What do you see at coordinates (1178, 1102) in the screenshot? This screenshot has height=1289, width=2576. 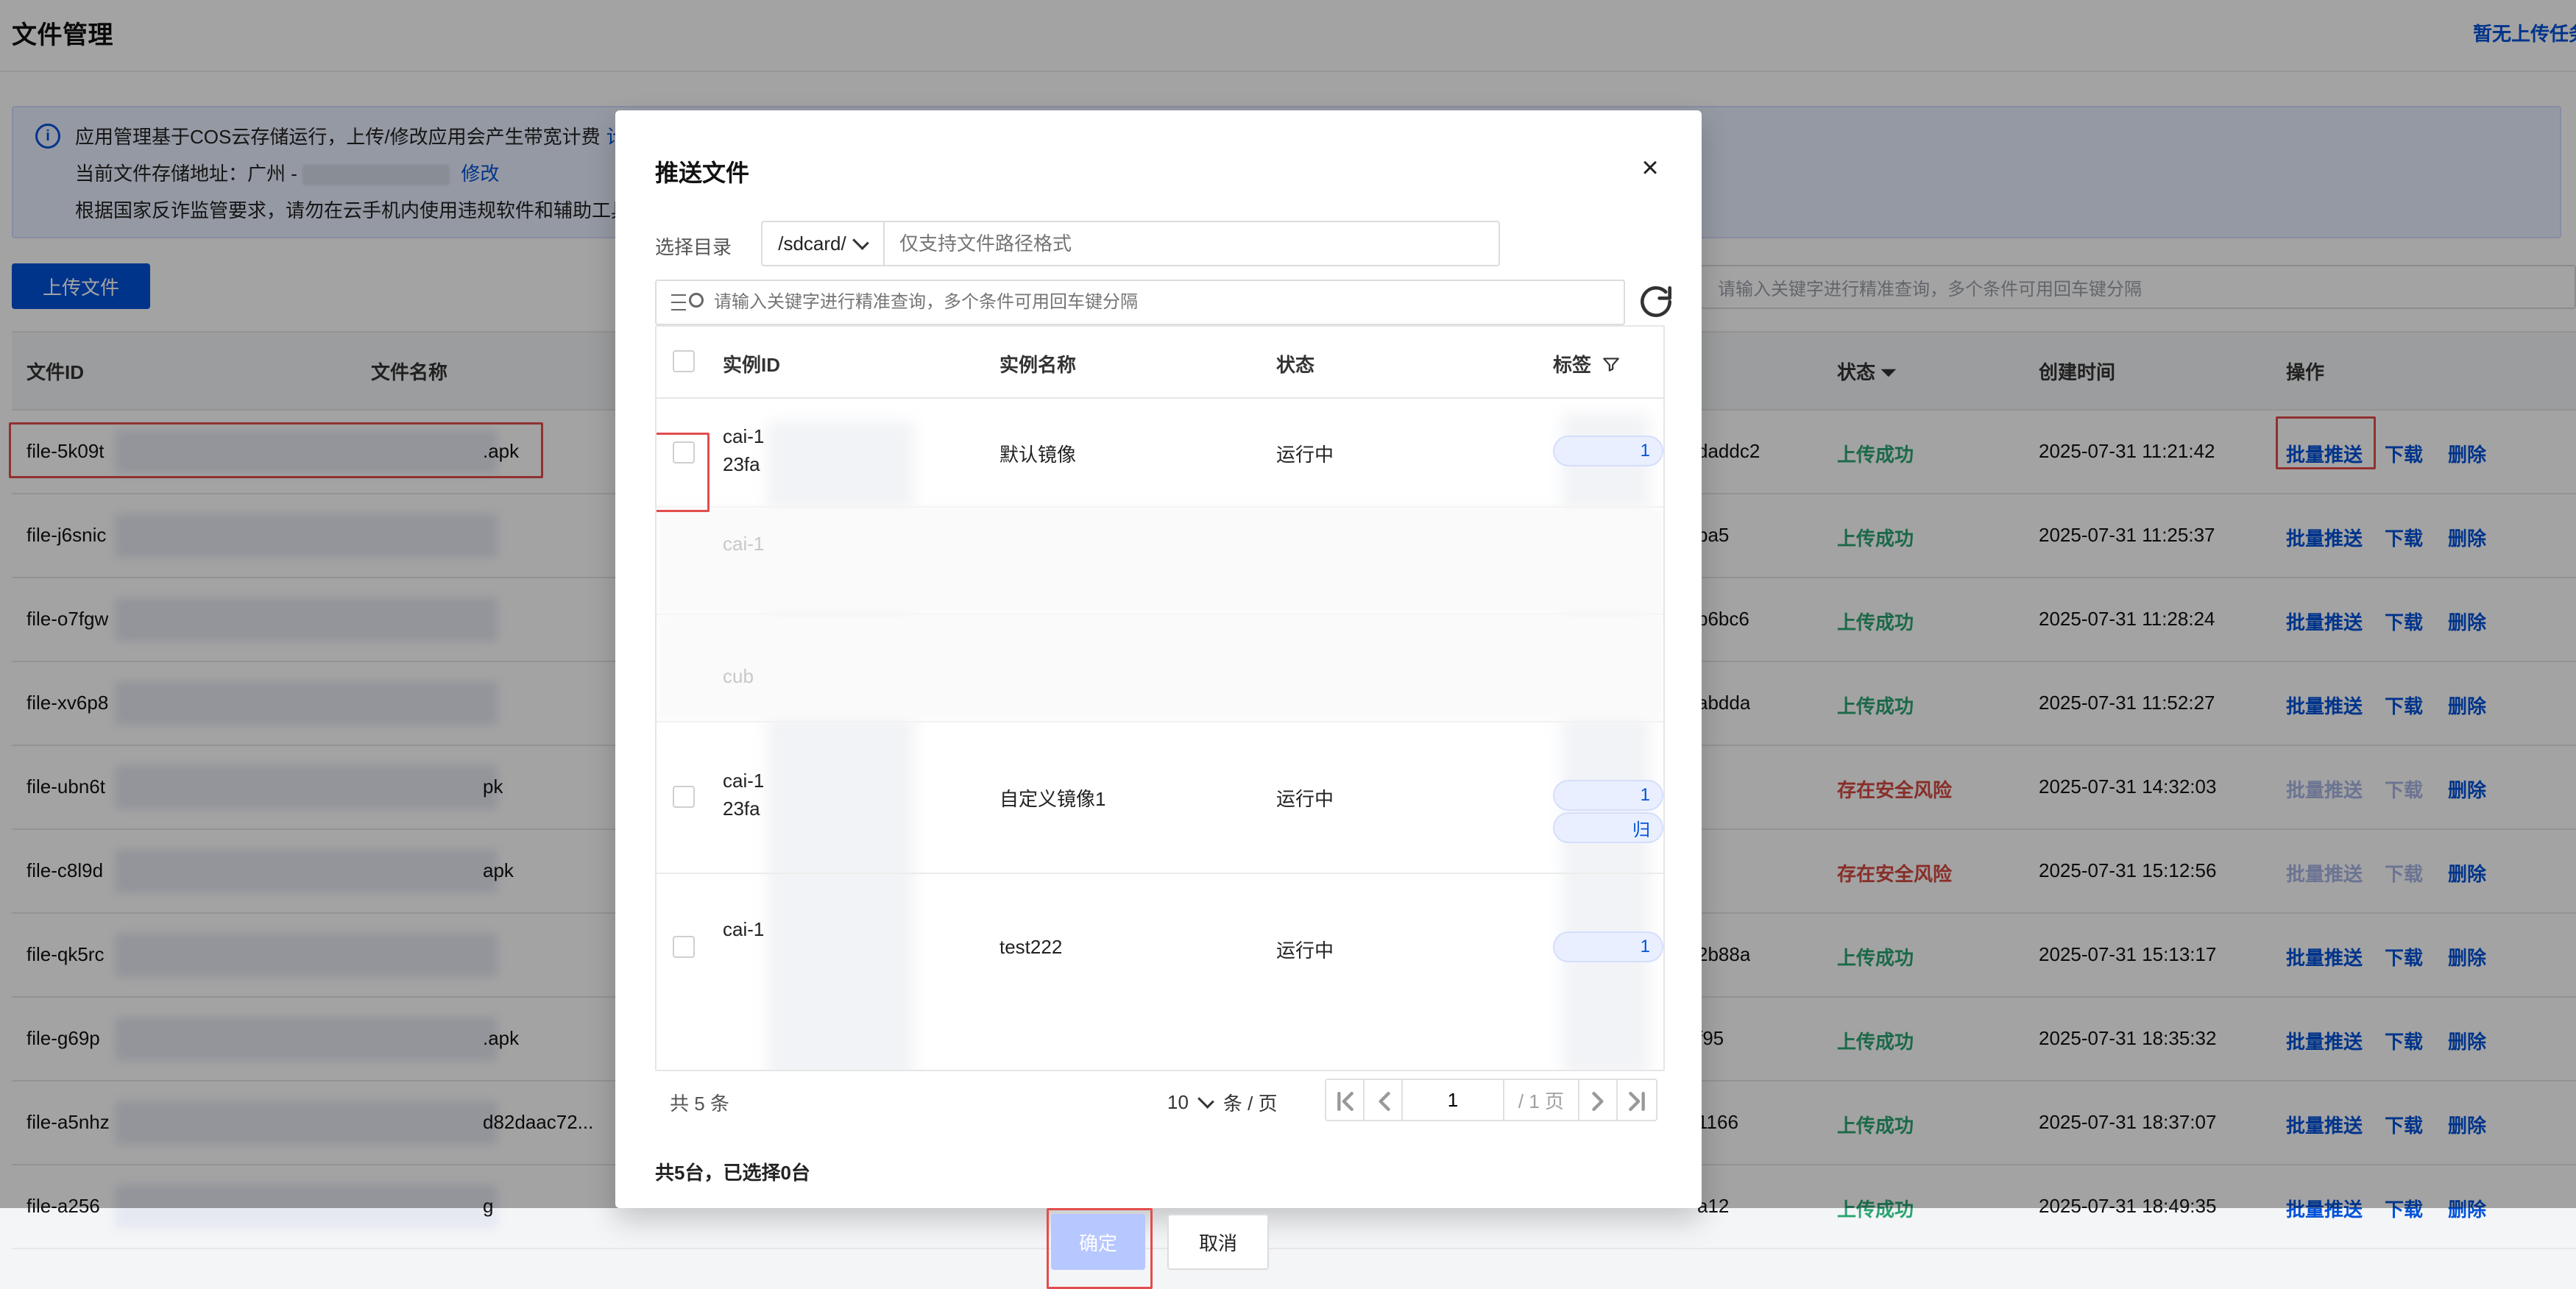 I see `page-size-value: 10` at bounding box center [1178, 1102].